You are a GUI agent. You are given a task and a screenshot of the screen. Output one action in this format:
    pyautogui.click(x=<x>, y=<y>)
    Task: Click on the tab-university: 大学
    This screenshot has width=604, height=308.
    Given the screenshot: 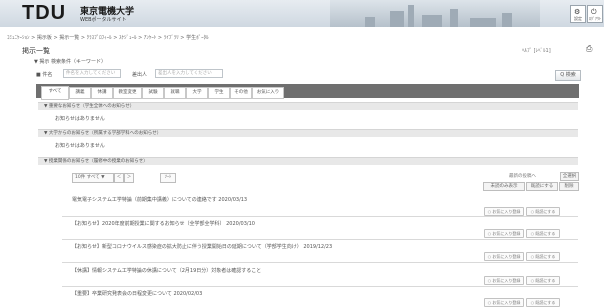 What is the action you would take?
    pyautogui.click(x=197, y=93)
    